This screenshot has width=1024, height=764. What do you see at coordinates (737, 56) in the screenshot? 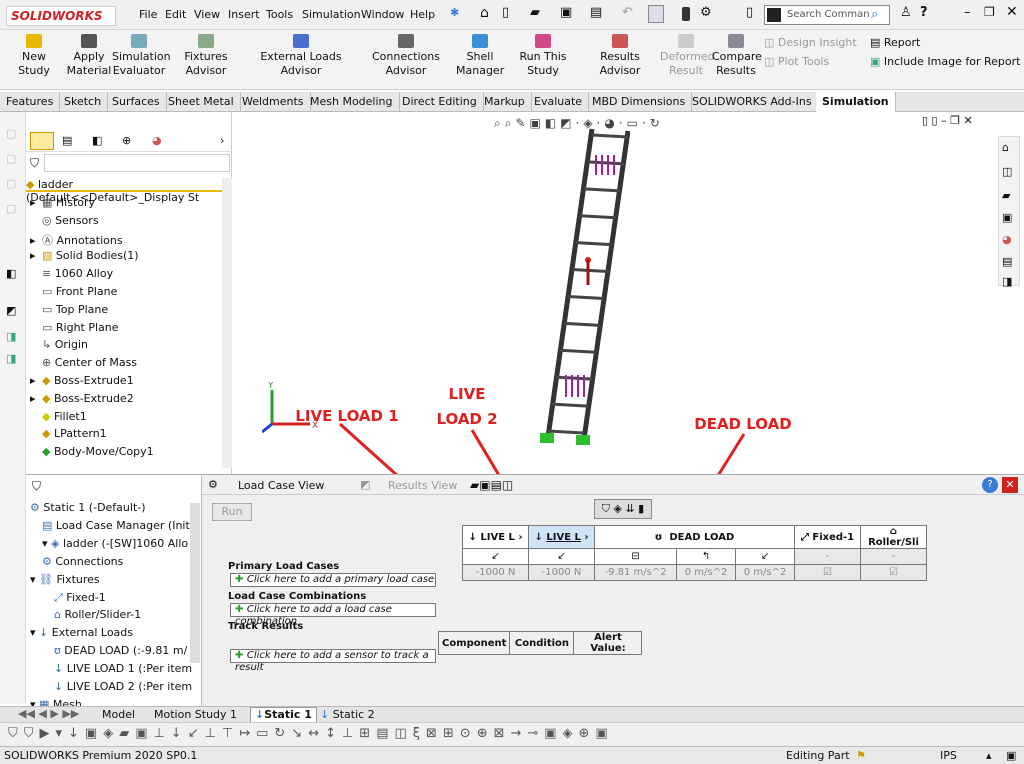
I see `compare-results-button: Compare Results` at bounding box center [737, 56].